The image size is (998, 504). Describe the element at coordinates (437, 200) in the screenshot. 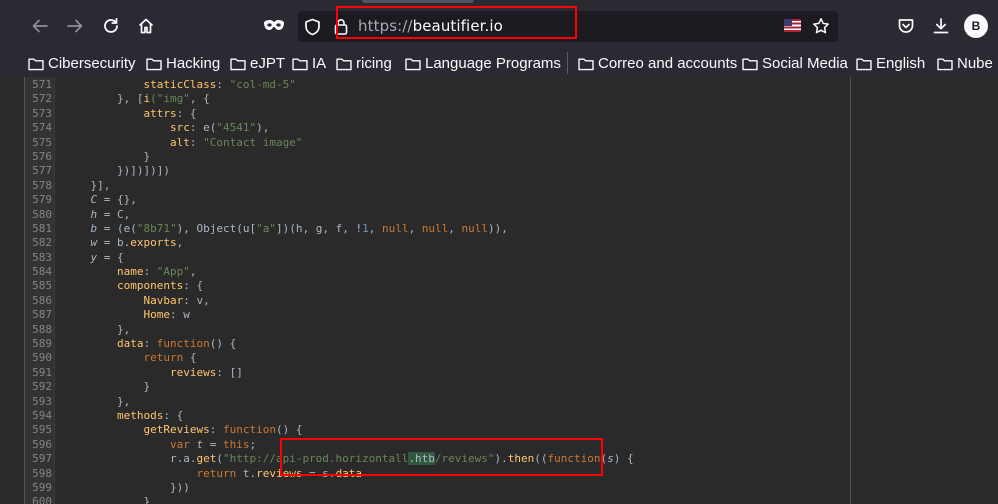

I see `code-line: 579 C = {},` at that location.